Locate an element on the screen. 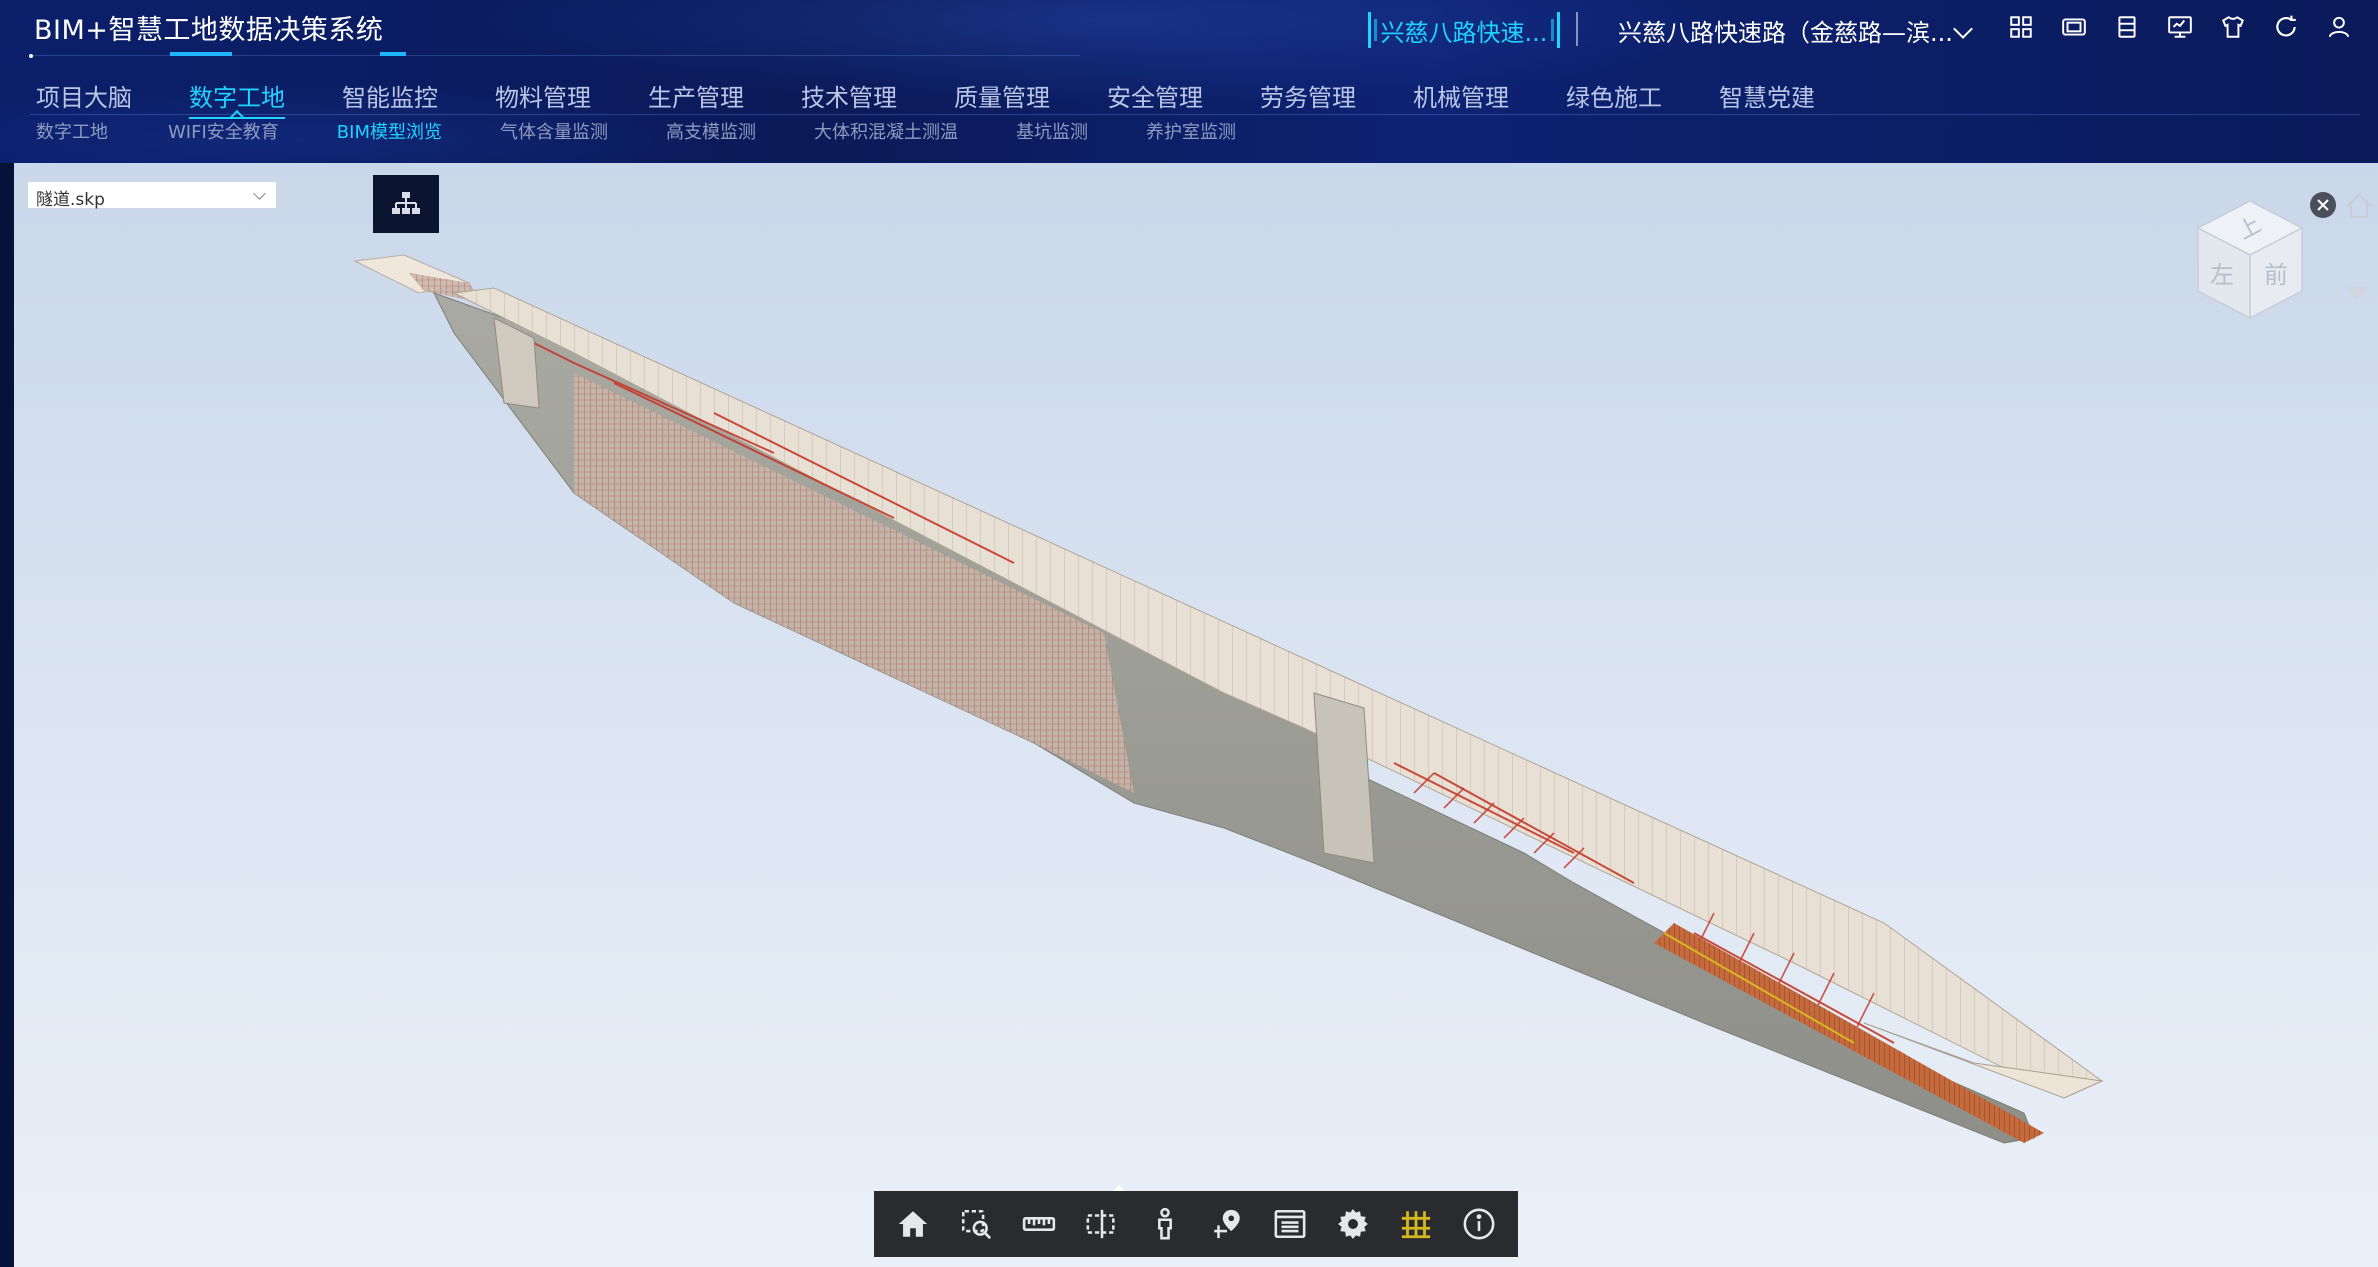 The width and height of the screenshot is (2378, 1267). left-edge-strip is located at coordinates (7, 715).